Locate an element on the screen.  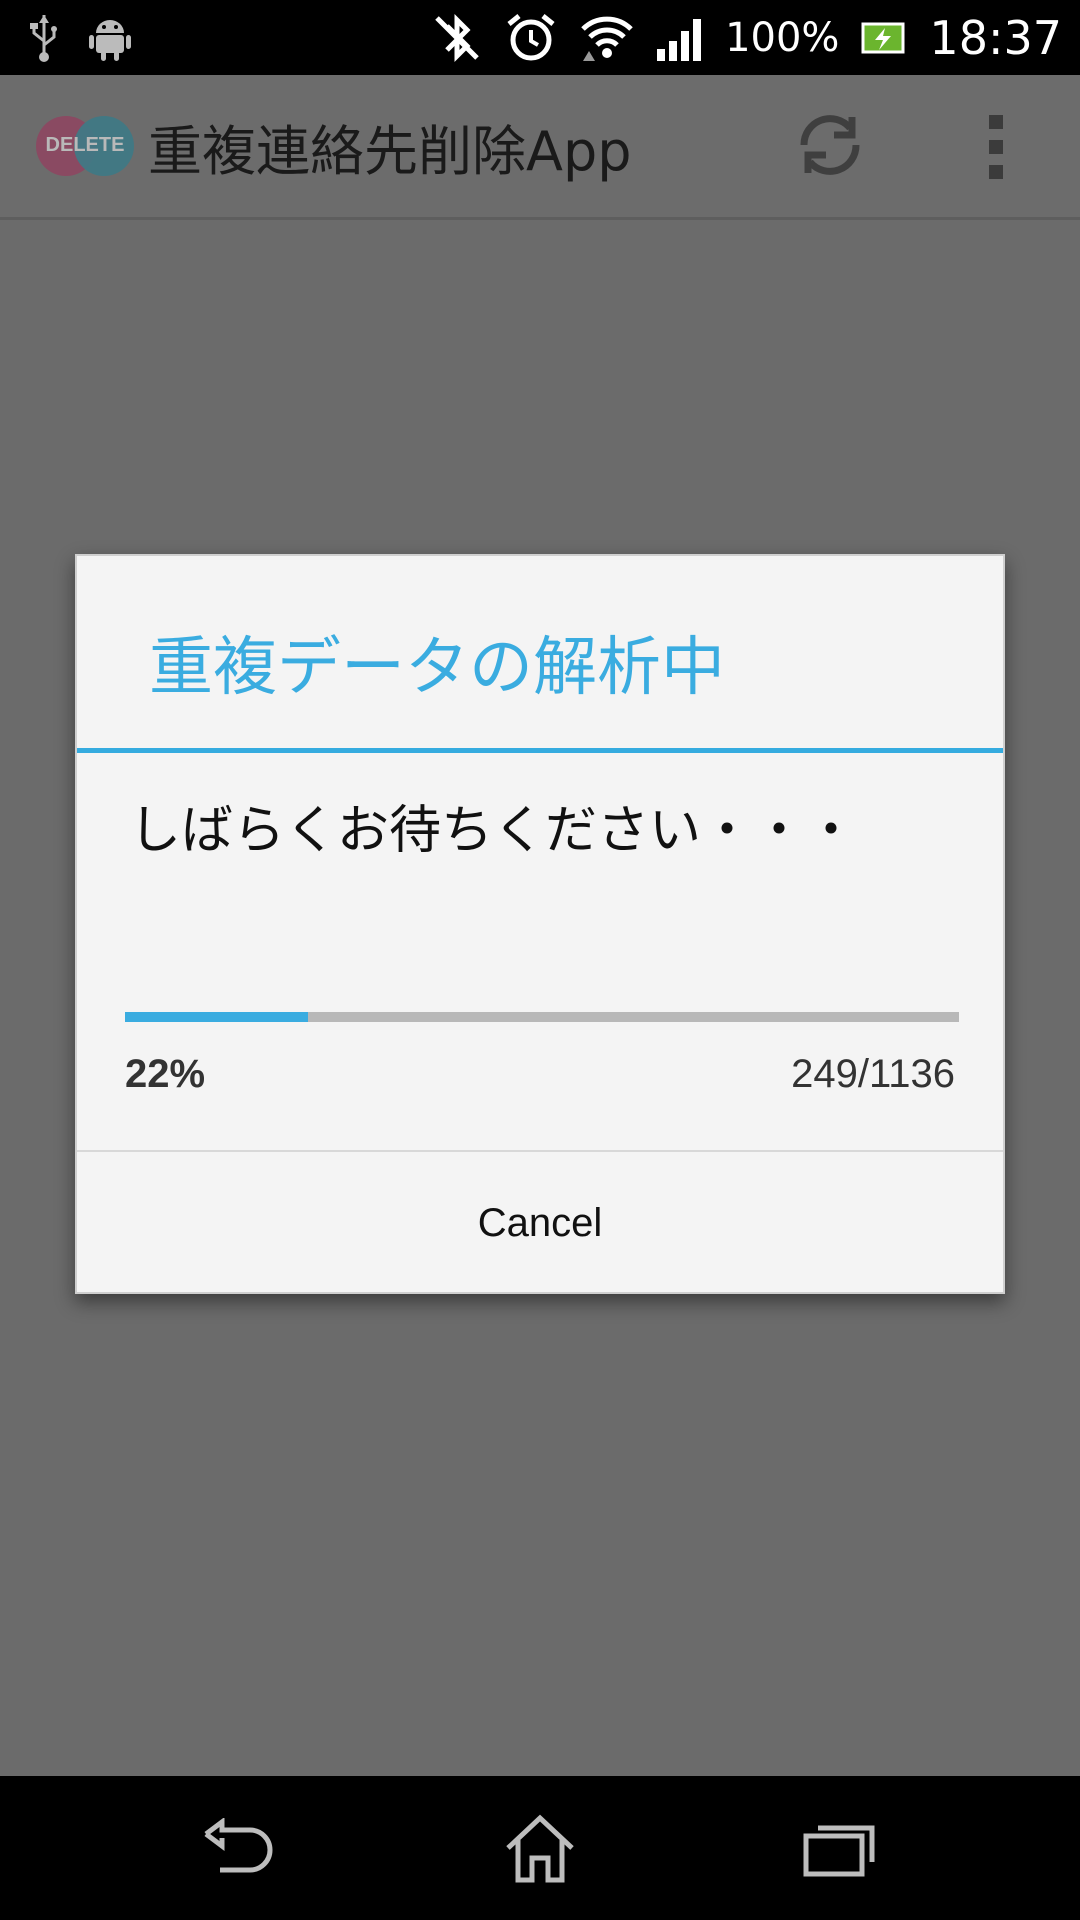
refresh-icon is located at coordinates (830, 145).